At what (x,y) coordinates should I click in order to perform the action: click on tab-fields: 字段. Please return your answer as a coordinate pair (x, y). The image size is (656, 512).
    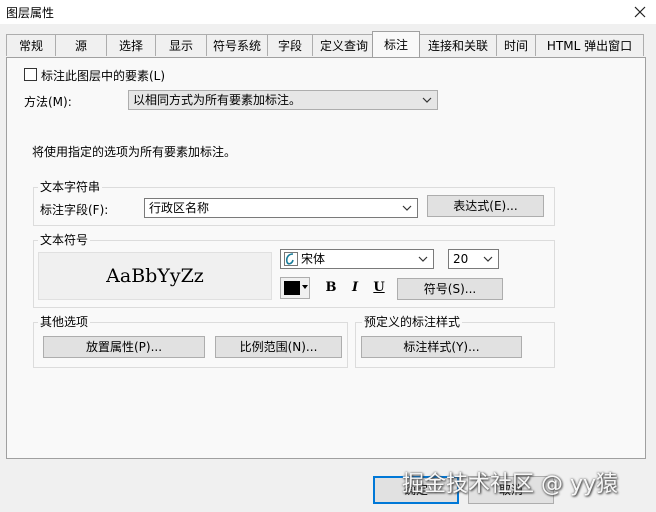
    Looking at the image, I should click on (290, 45).